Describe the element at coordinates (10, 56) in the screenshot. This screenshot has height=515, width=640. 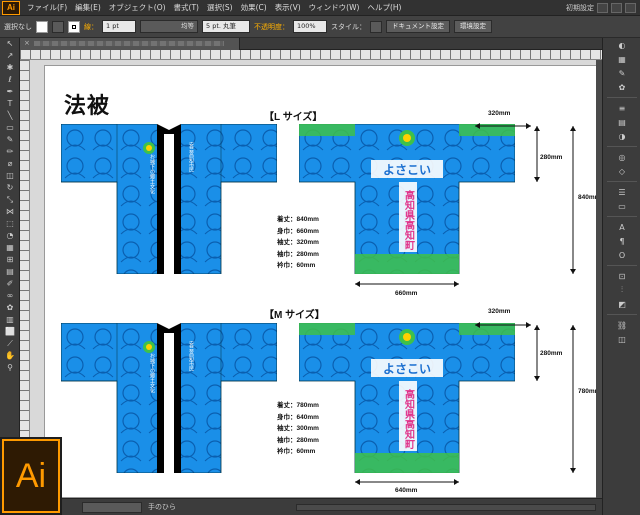
I see `direct-selection-tool-icon: ↗` at that location.